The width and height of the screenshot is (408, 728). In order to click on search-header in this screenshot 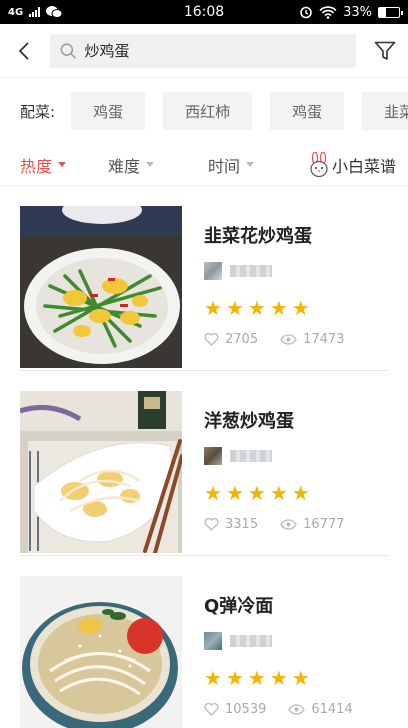, I will do `click(204, 51)`.